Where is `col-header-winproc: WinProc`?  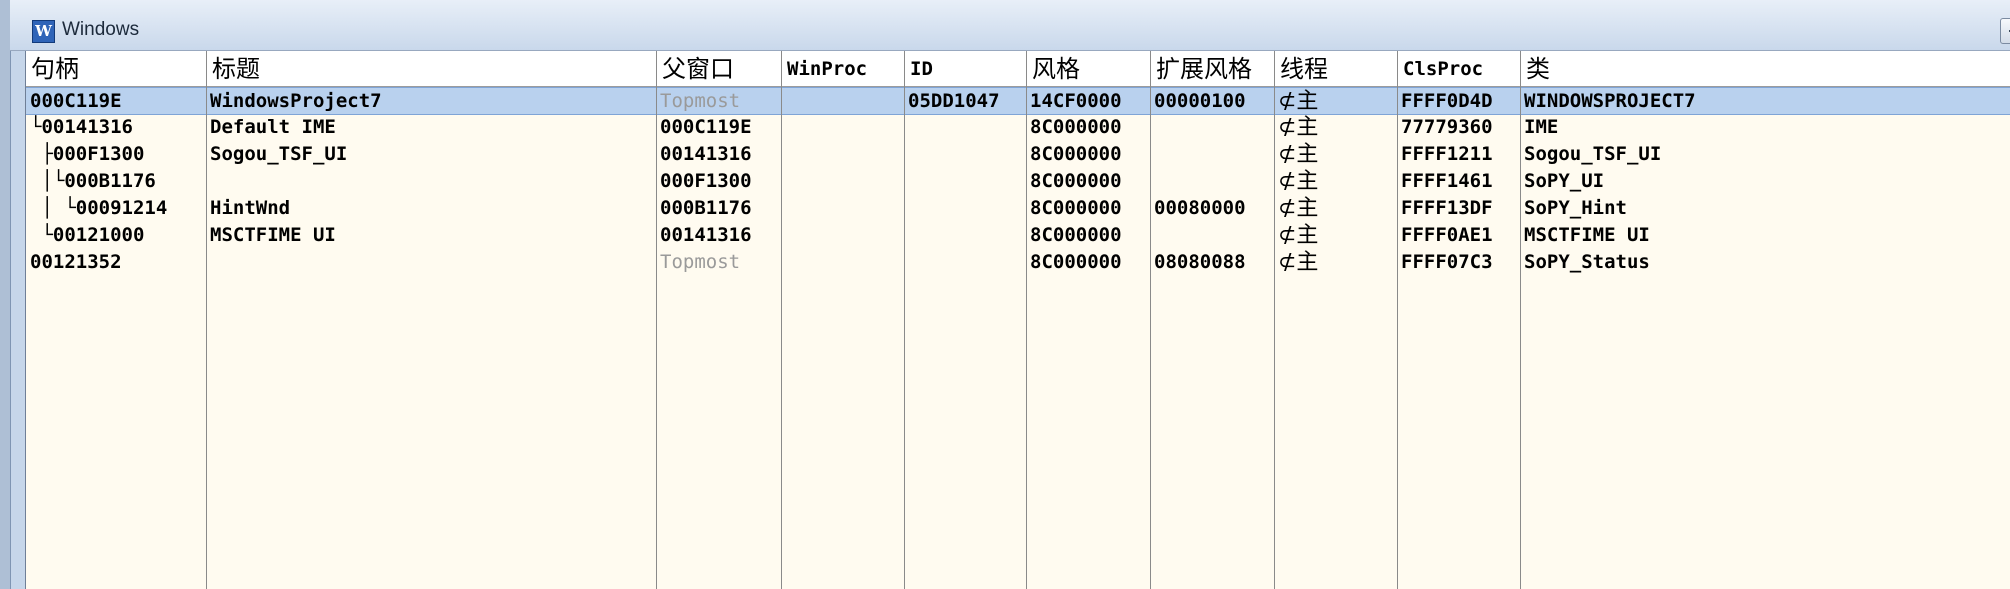 col-header-winproc: WinProc is located at coordinates (843, 68).